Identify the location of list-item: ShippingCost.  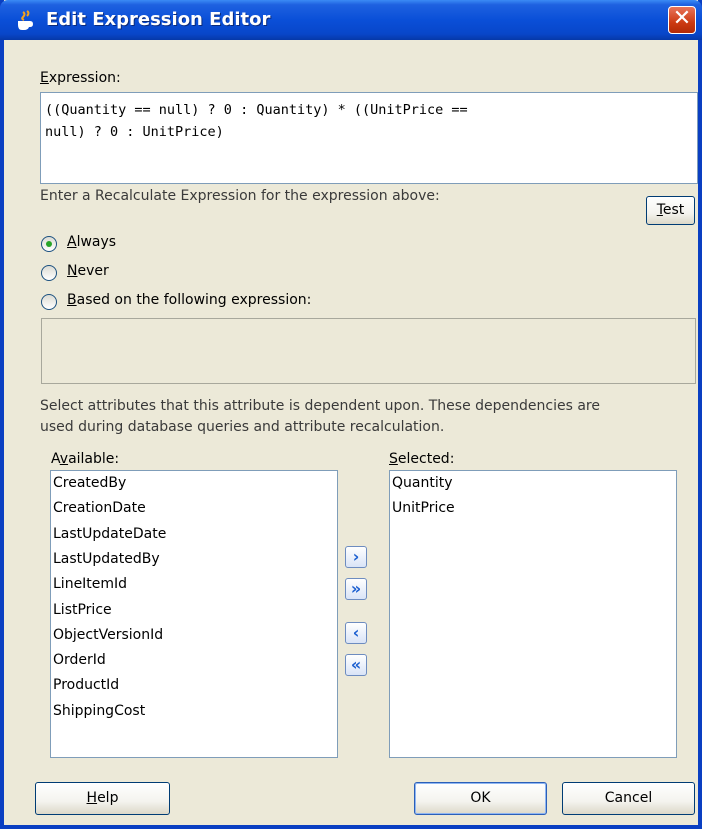
(99, 711).